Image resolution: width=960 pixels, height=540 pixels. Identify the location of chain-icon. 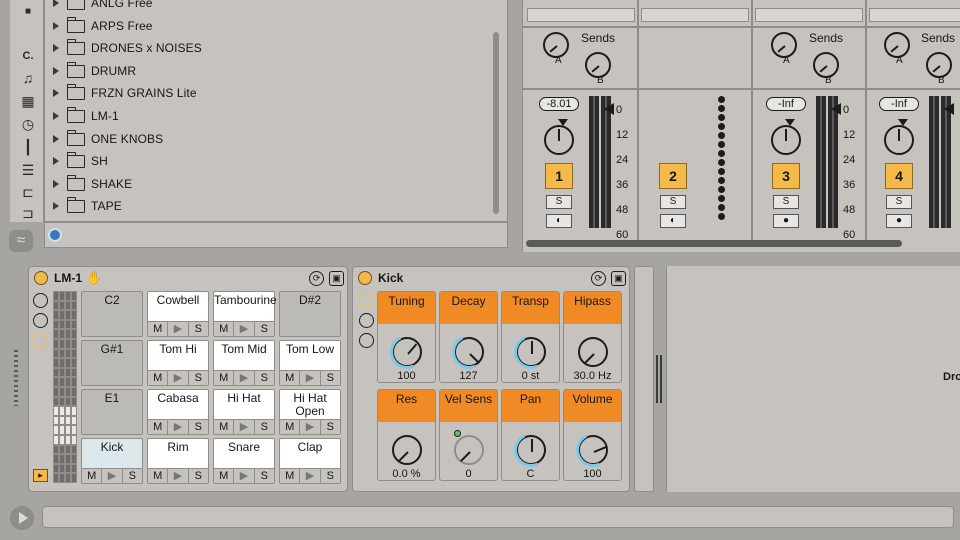
(40, 300).